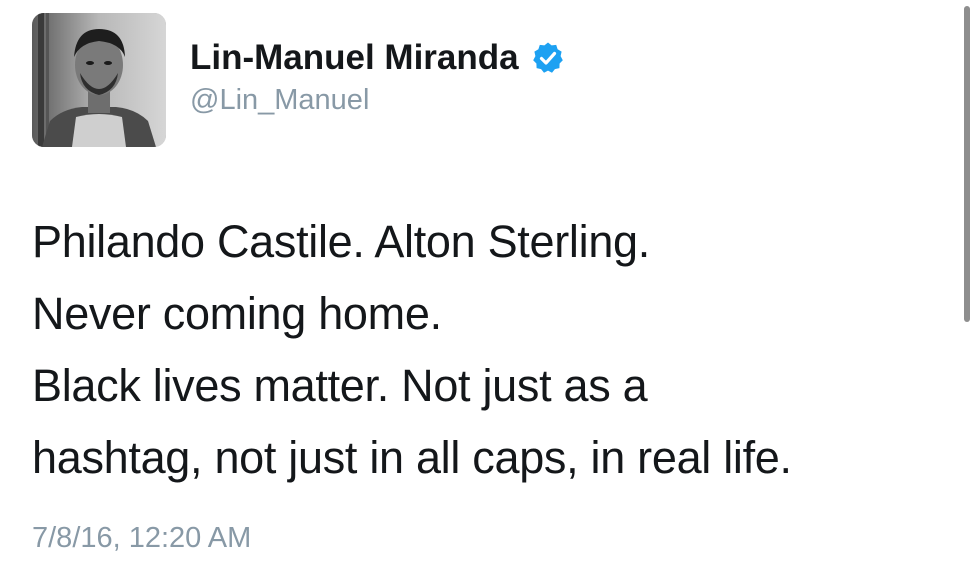 This screenshot has height=580, width=980. What do you see at coordinates (141, 538) in the screenshot?
I see `tweet-timestamp: 7/8/16, 12:20 AM` at bounding box center [141, 538].